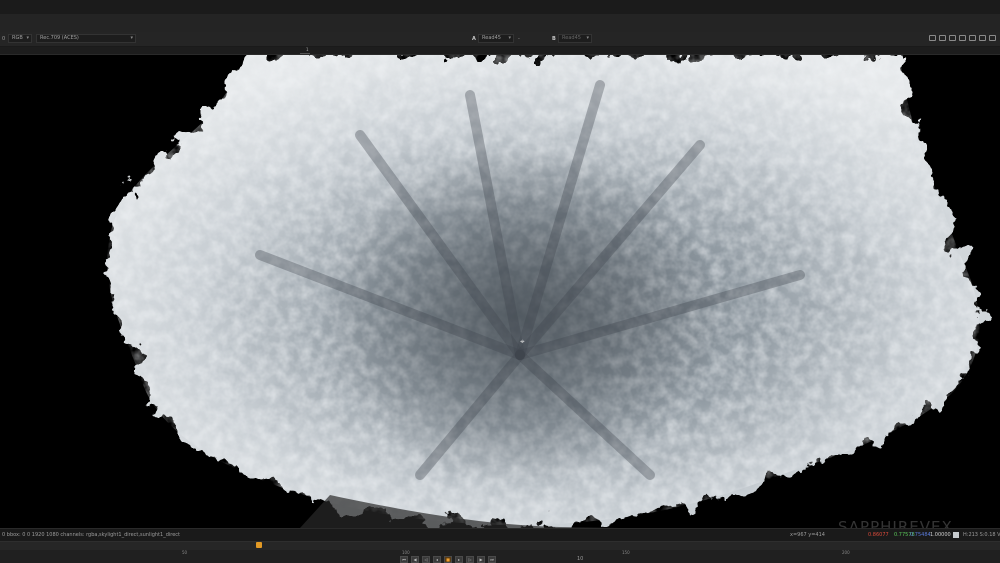 This screenshot has width=1000, height=563. Describe the element at coordinates (972, 38) in the screenshot. I see `lock-icon` at that location.